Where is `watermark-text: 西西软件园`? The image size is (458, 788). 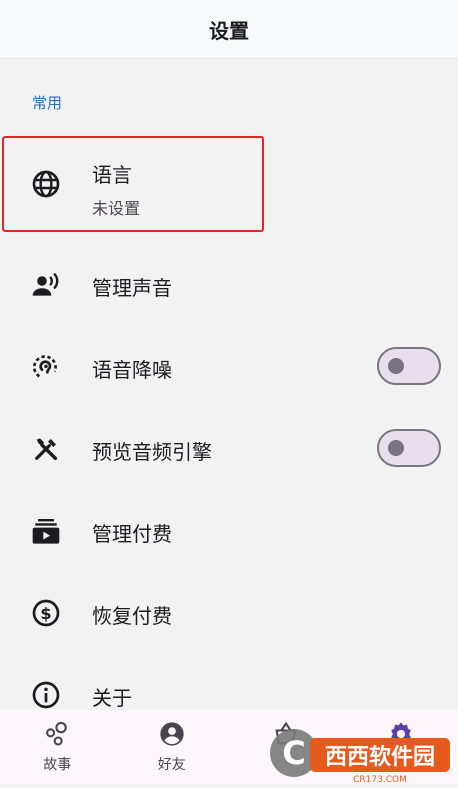
watermark-text: 西西软件园 is located at coordinates (380, 757).